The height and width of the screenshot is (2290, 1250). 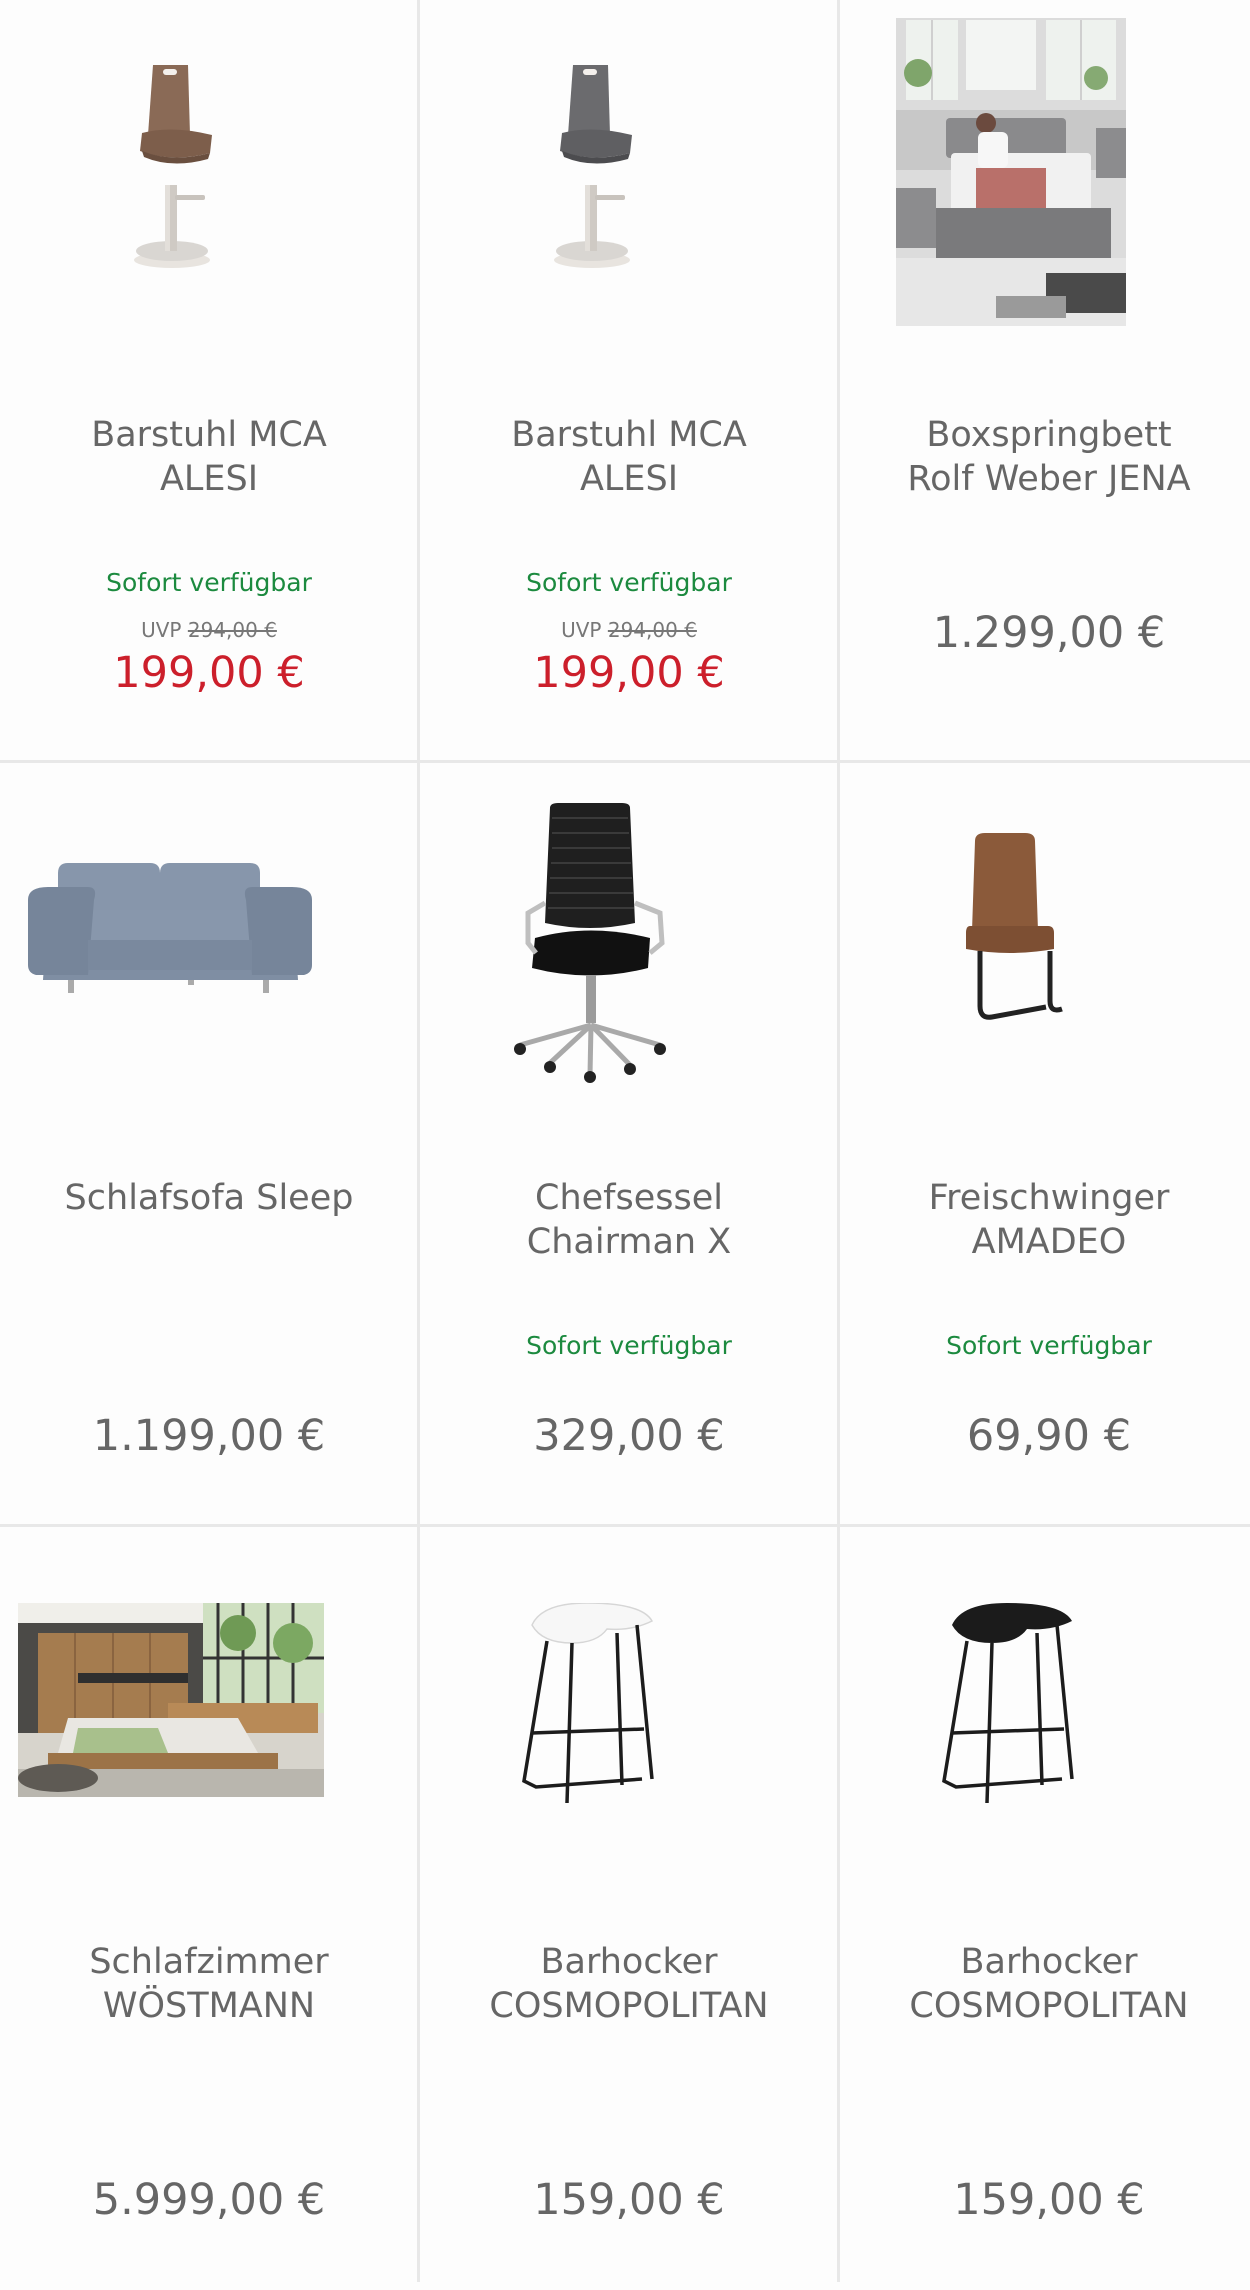 I want to click on price: 69,90 €, so click(x=1049, y=1436).